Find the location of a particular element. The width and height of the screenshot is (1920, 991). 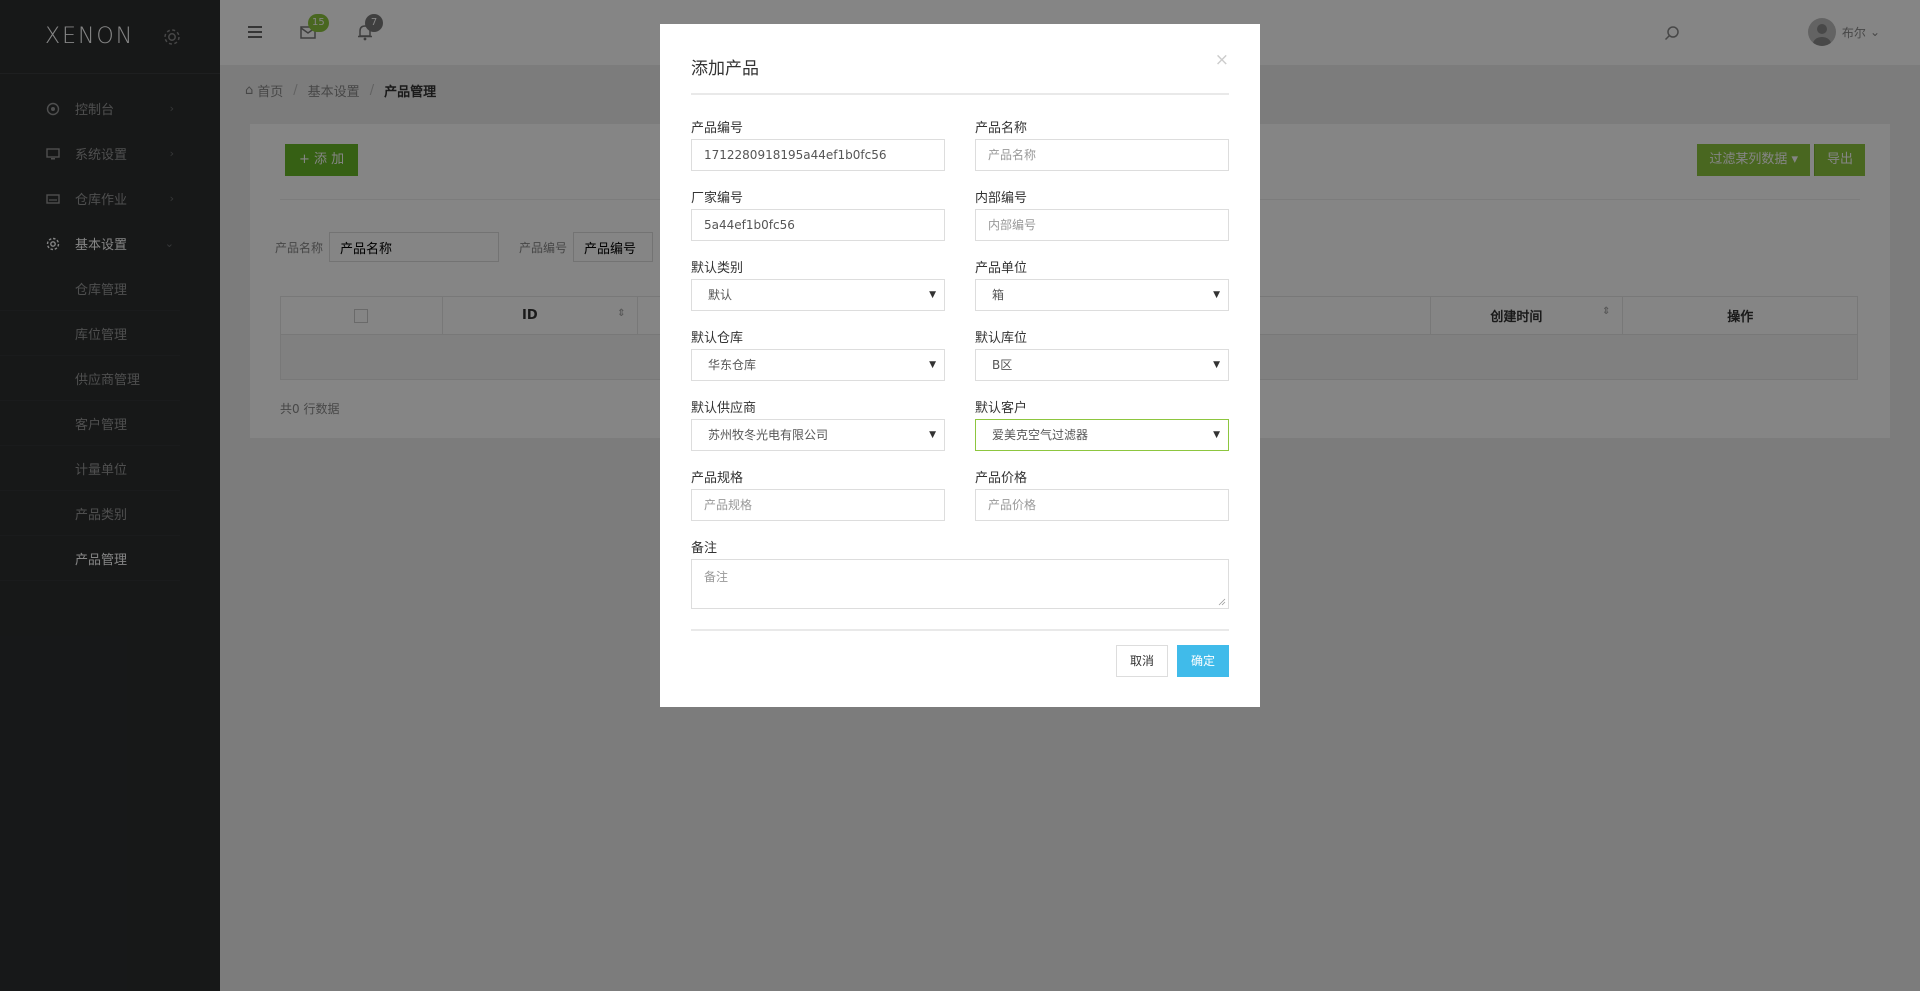

field-location: 默认库位 B区 ▼ is located at coordinates (1102, 354).